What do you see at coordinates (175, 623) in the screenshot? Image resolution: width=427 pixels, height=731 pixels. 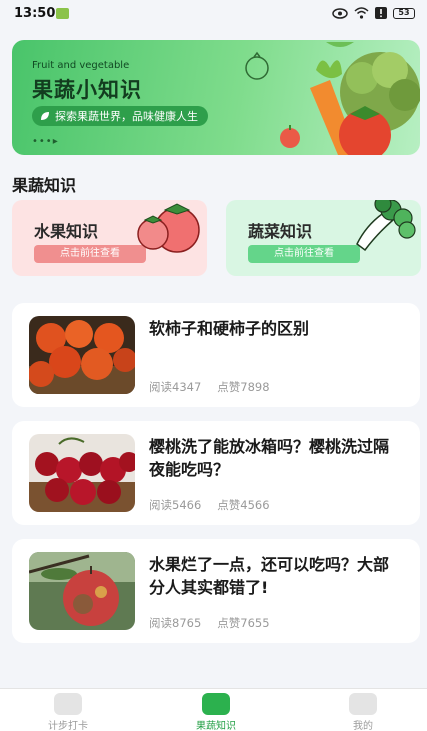 I see `read-count: 阅读8765` at bounding box center [175, 623].